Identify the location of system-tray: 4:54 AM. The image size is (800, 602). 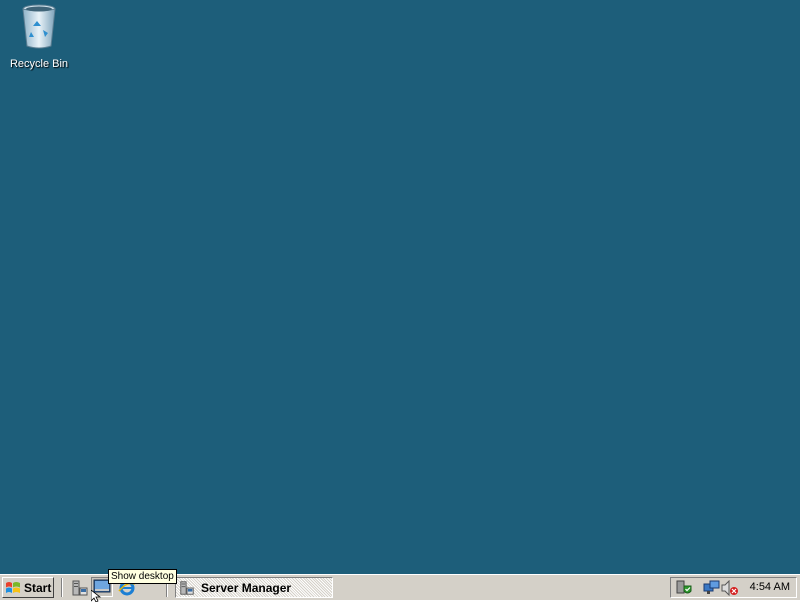
(733, 587).